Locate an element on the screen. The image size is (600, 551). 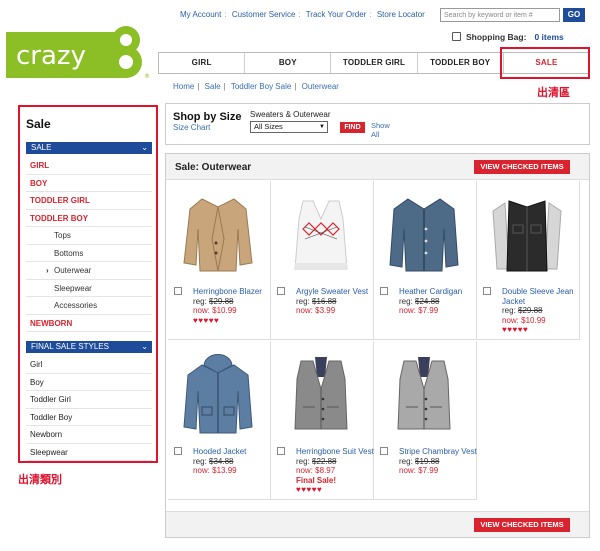
product-card: Heather Cardigan reg: $24.88 now: $7.99 is located at coordinates (425, 260).